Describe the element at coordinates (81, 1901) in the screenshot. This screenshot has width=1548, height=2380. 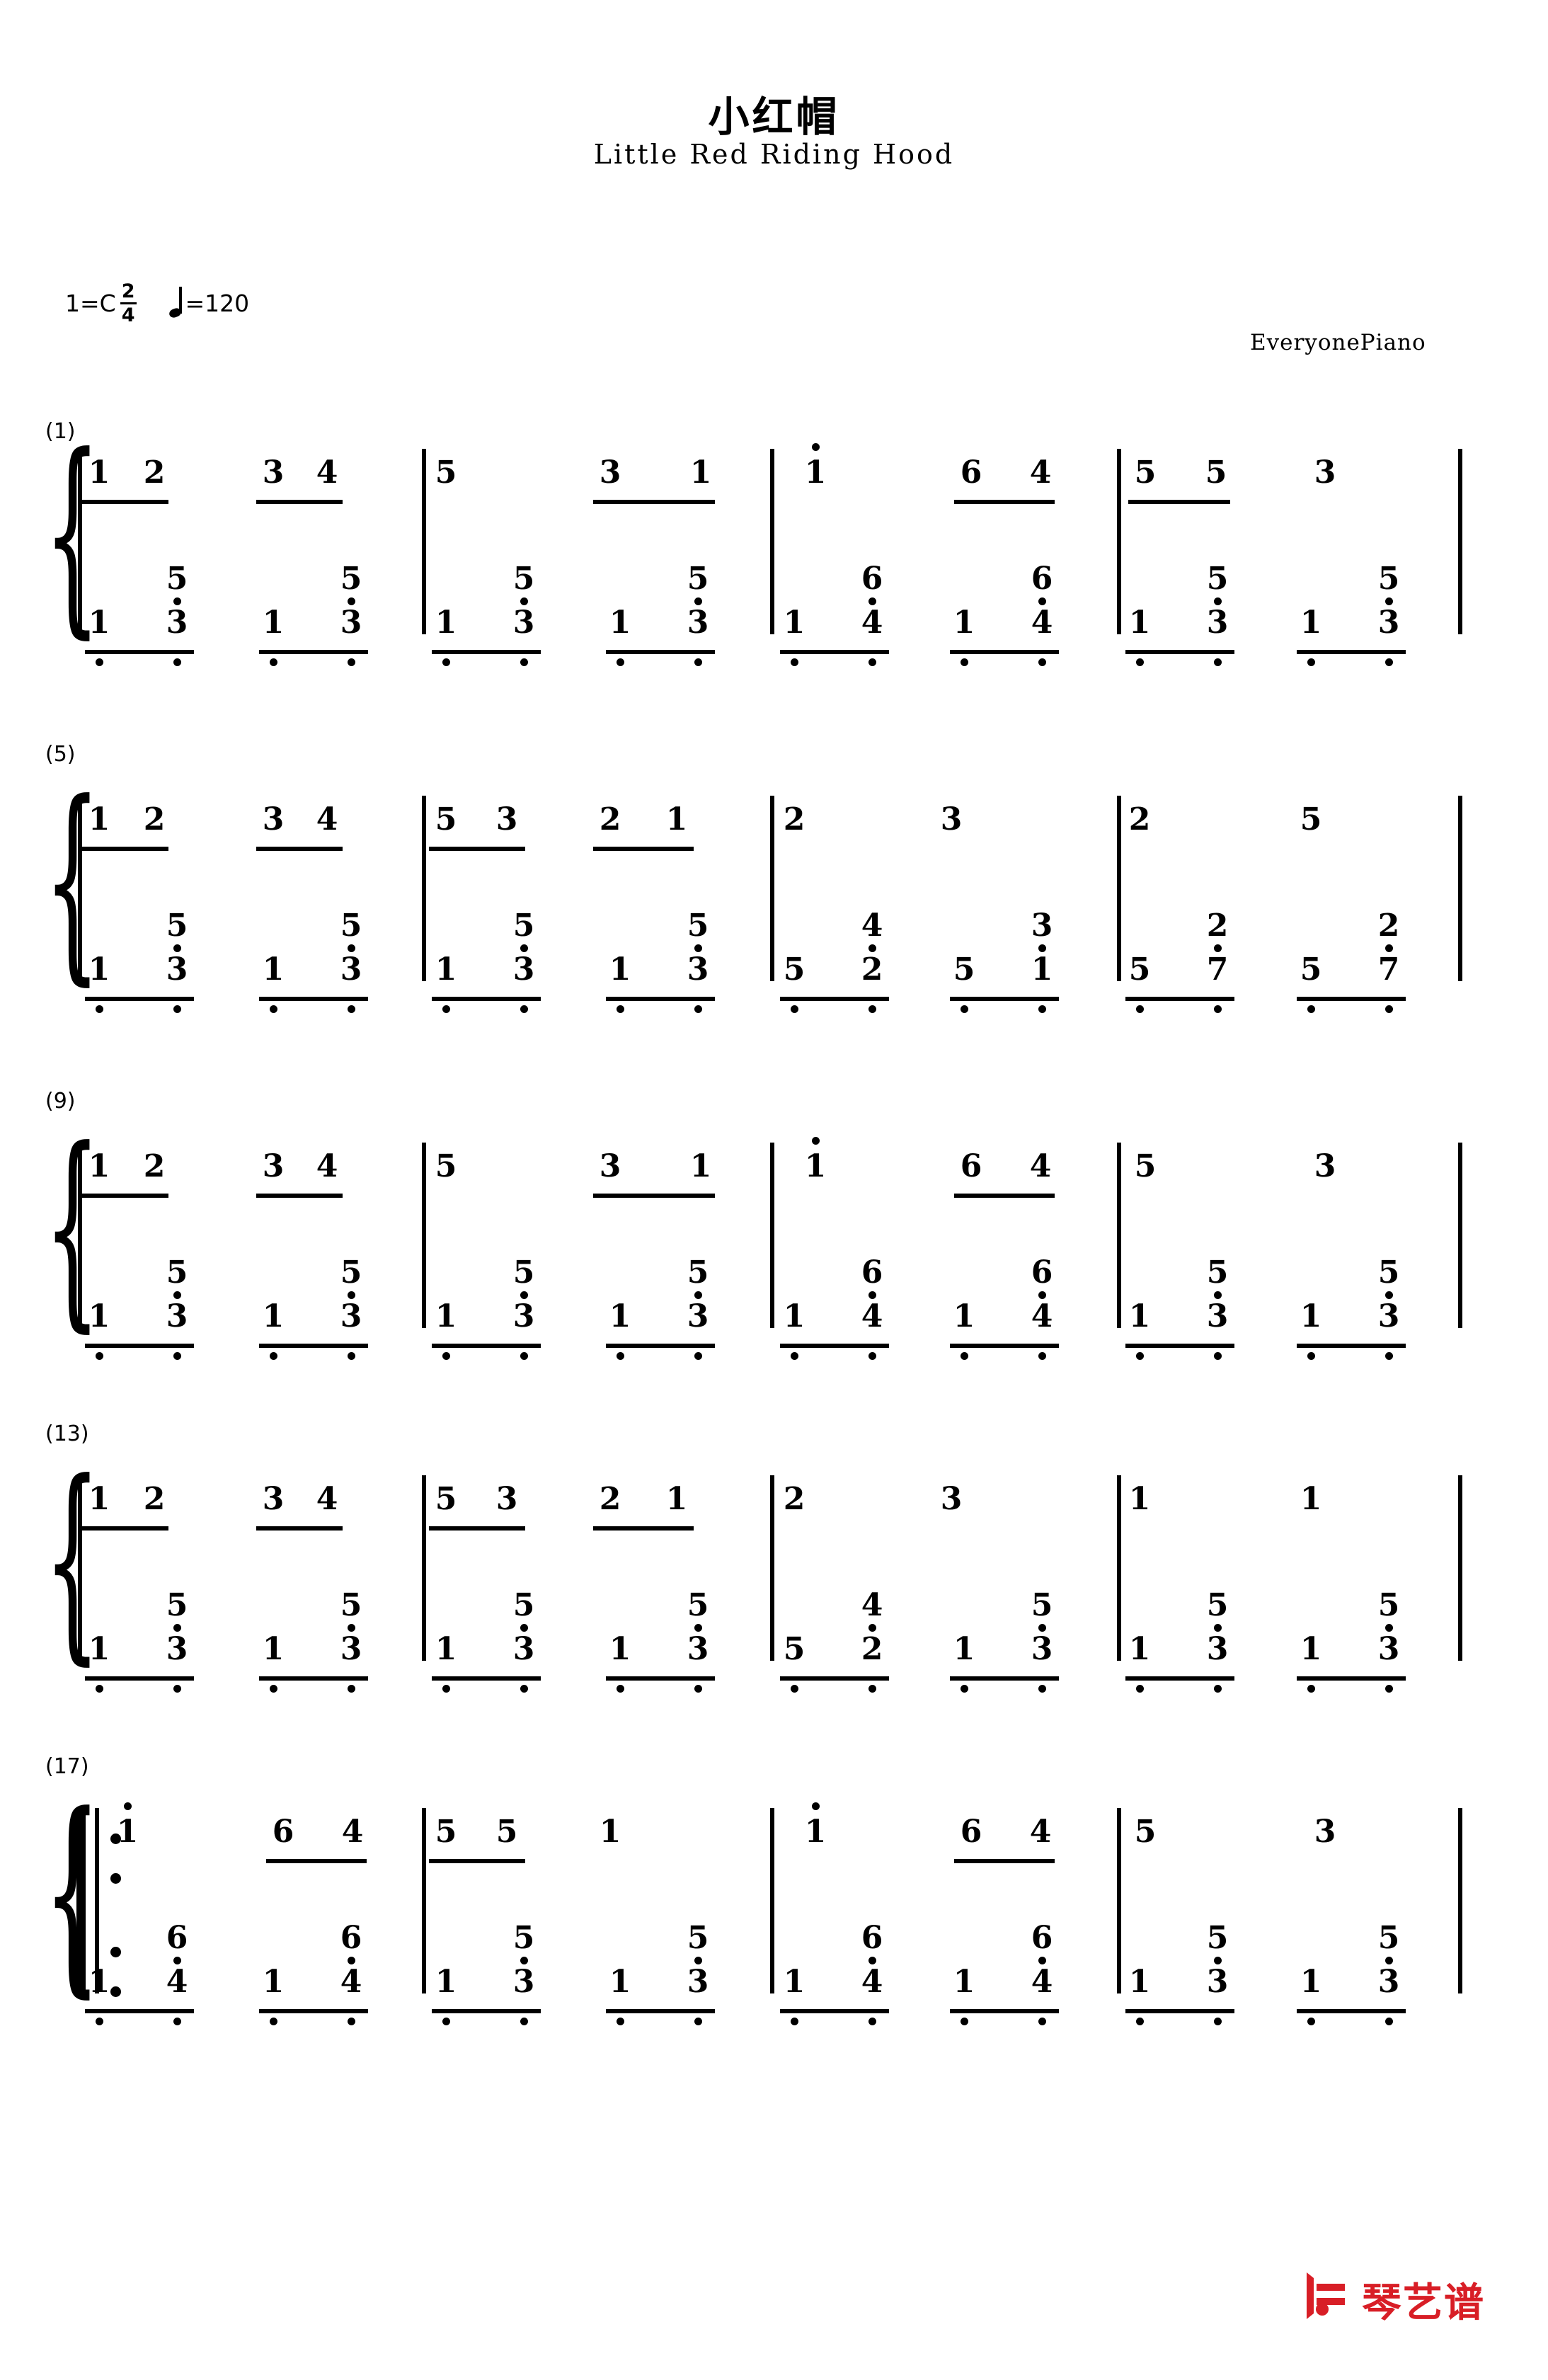
I see `repeat-thick-barline` at that location.